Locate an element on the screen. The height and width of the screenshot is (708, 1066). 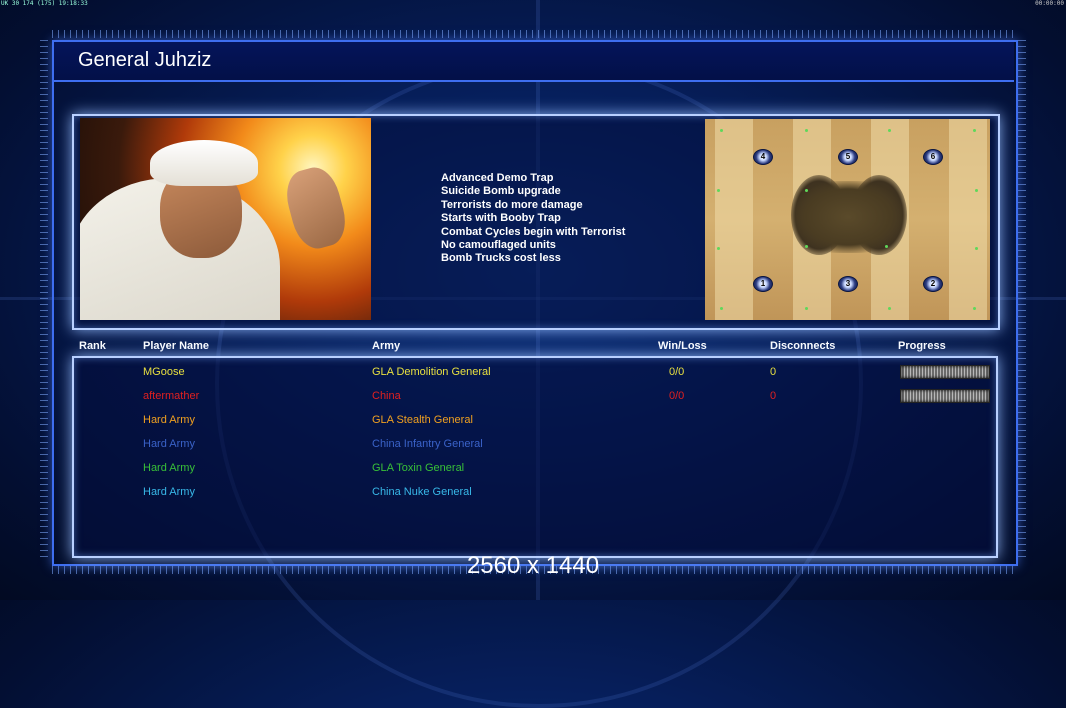
trait-item: Suicide Bomb upgrade is located at coordinates (501, 191).